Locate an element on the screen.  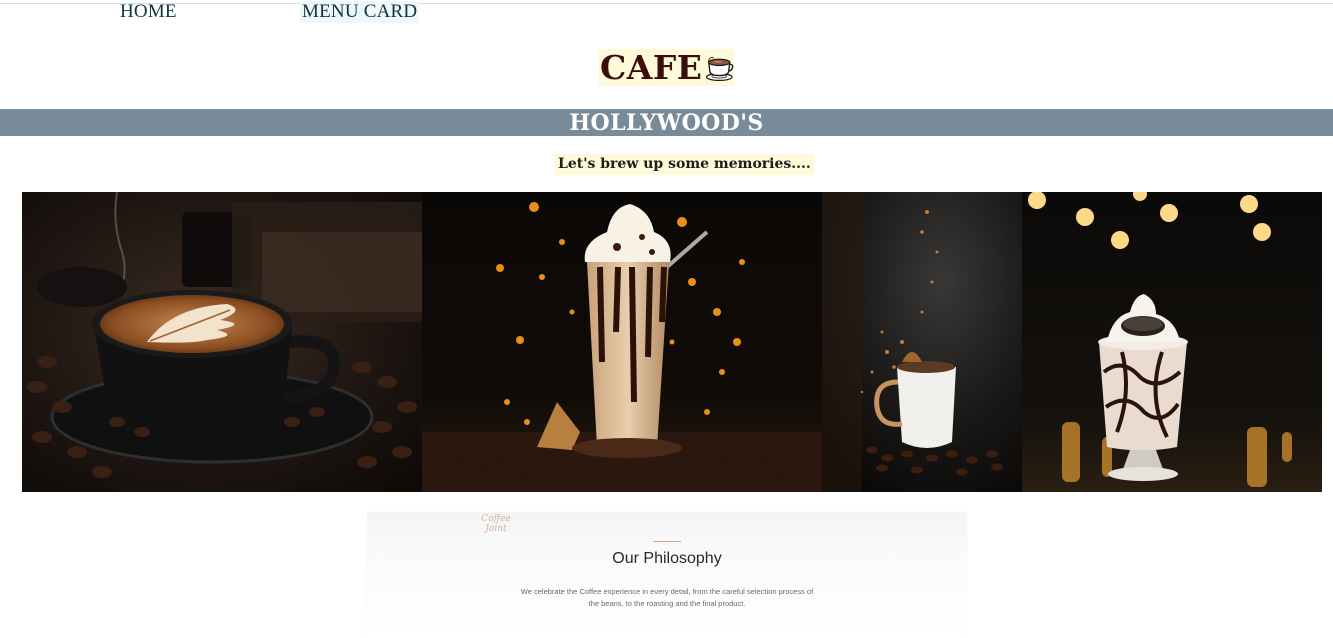
cafe-logo-text: CAFE is located at coordinates (651, 67).